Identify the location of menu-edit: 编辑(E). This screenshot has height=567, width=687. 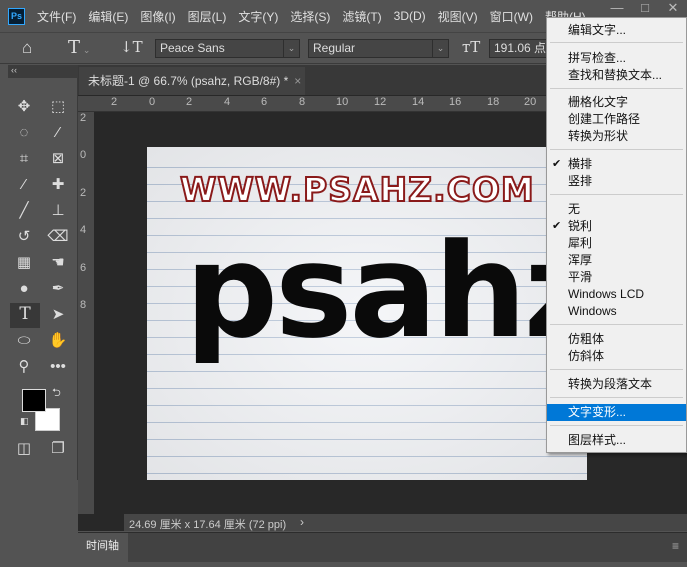
(108, 16).